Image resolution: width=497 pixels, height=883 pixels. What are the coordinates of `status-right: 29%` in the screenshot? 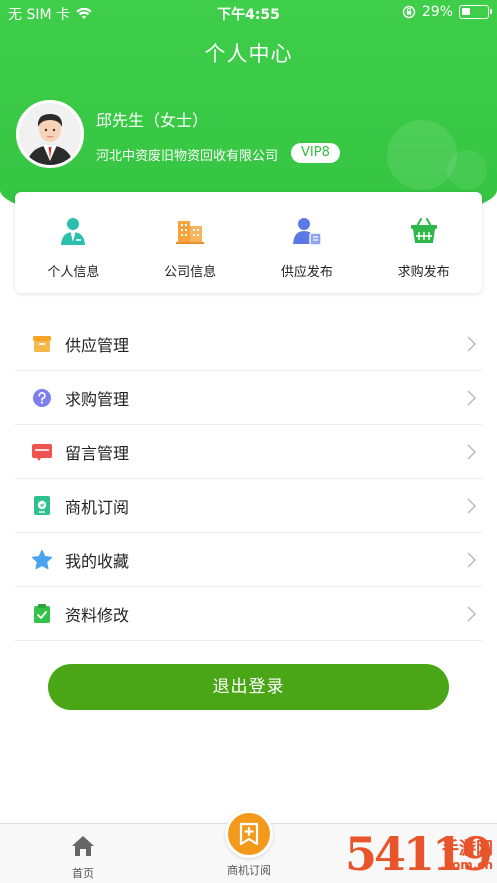 It's located at (447, 12).